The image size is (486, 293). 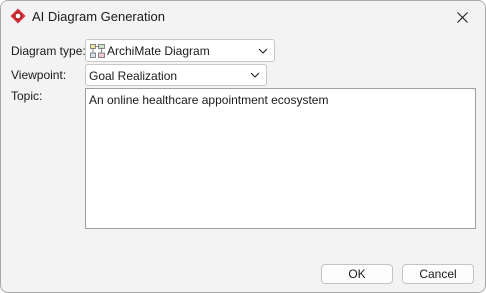 I want to click on diagram-type-select: ArchiMate Diagram, so click(x=180, y=50).